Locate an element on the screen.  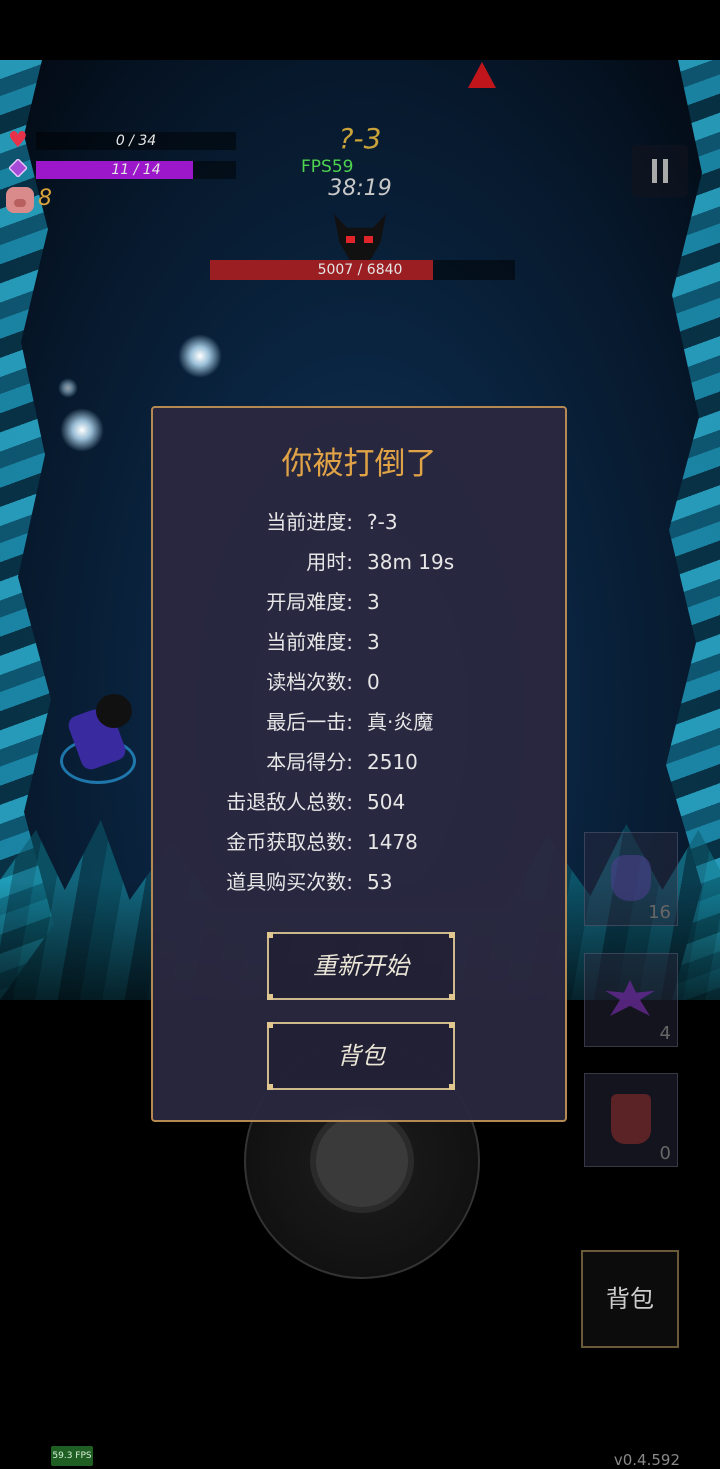
joystick-knob is located at coordinates (362, 1161).